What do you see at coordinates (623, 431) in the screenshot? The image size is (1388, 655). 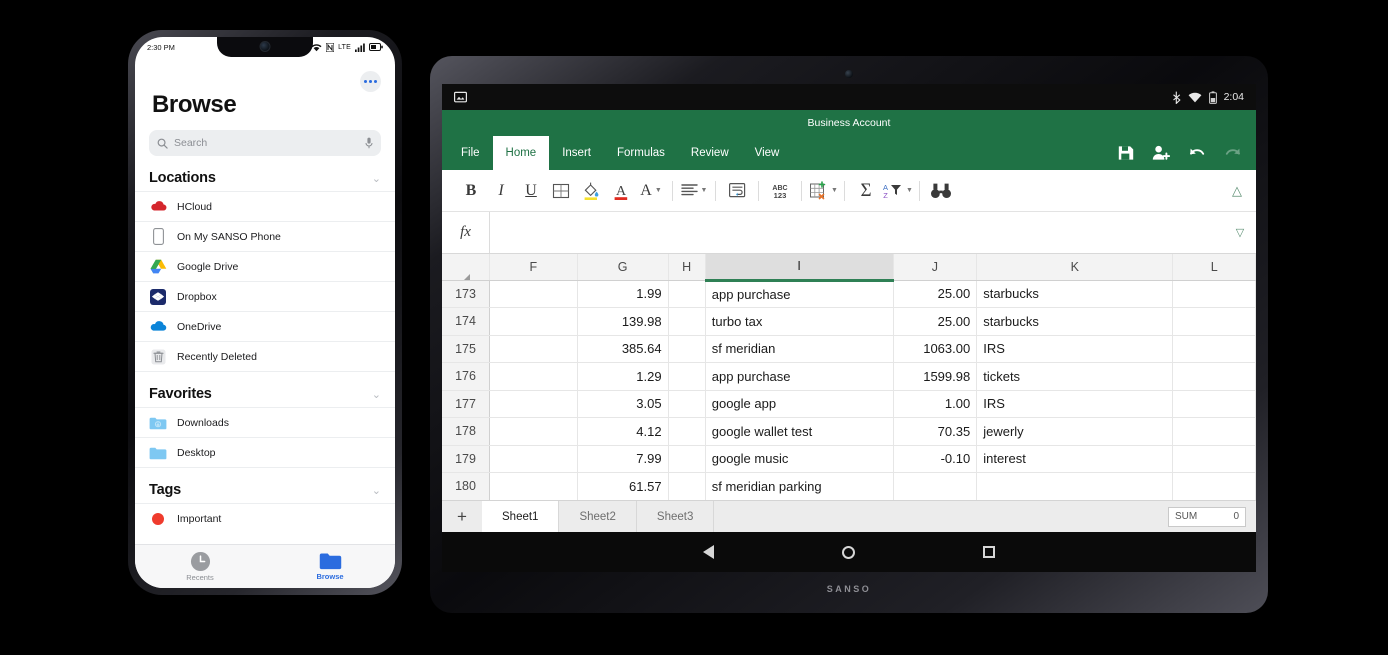 I see `cell-G178: 4.12` at bounding box center [623, 431].